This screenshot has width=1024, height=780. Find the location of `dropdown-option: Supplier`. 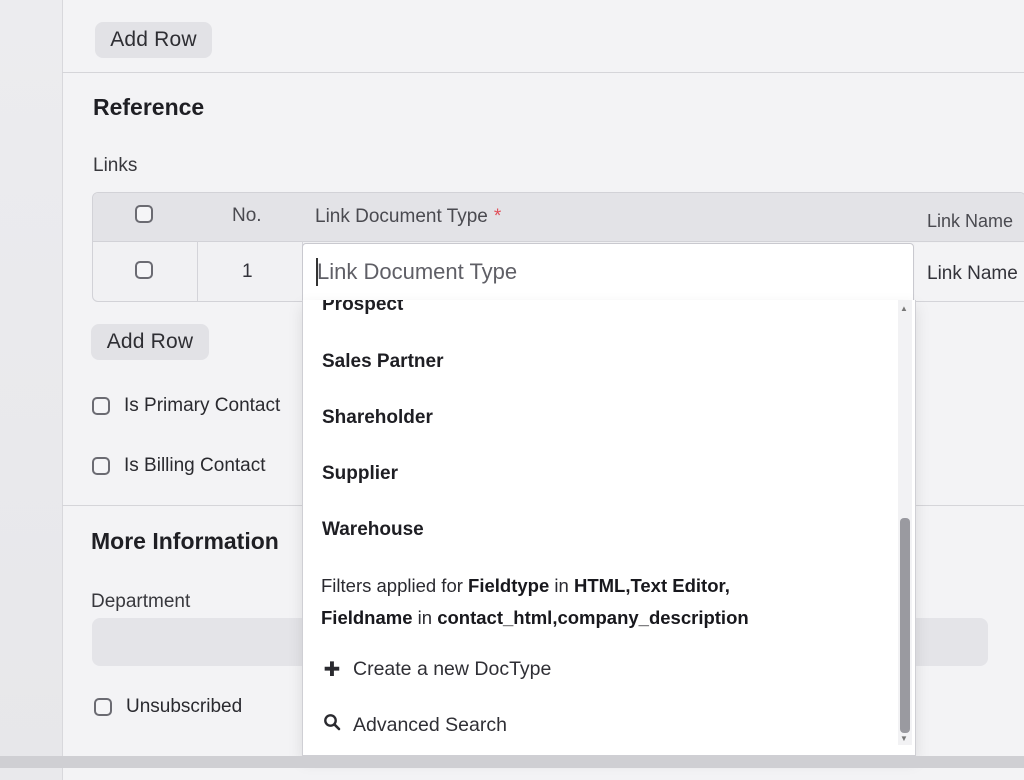

dropdown-option: Supplier is located at coordinates (360, 474).